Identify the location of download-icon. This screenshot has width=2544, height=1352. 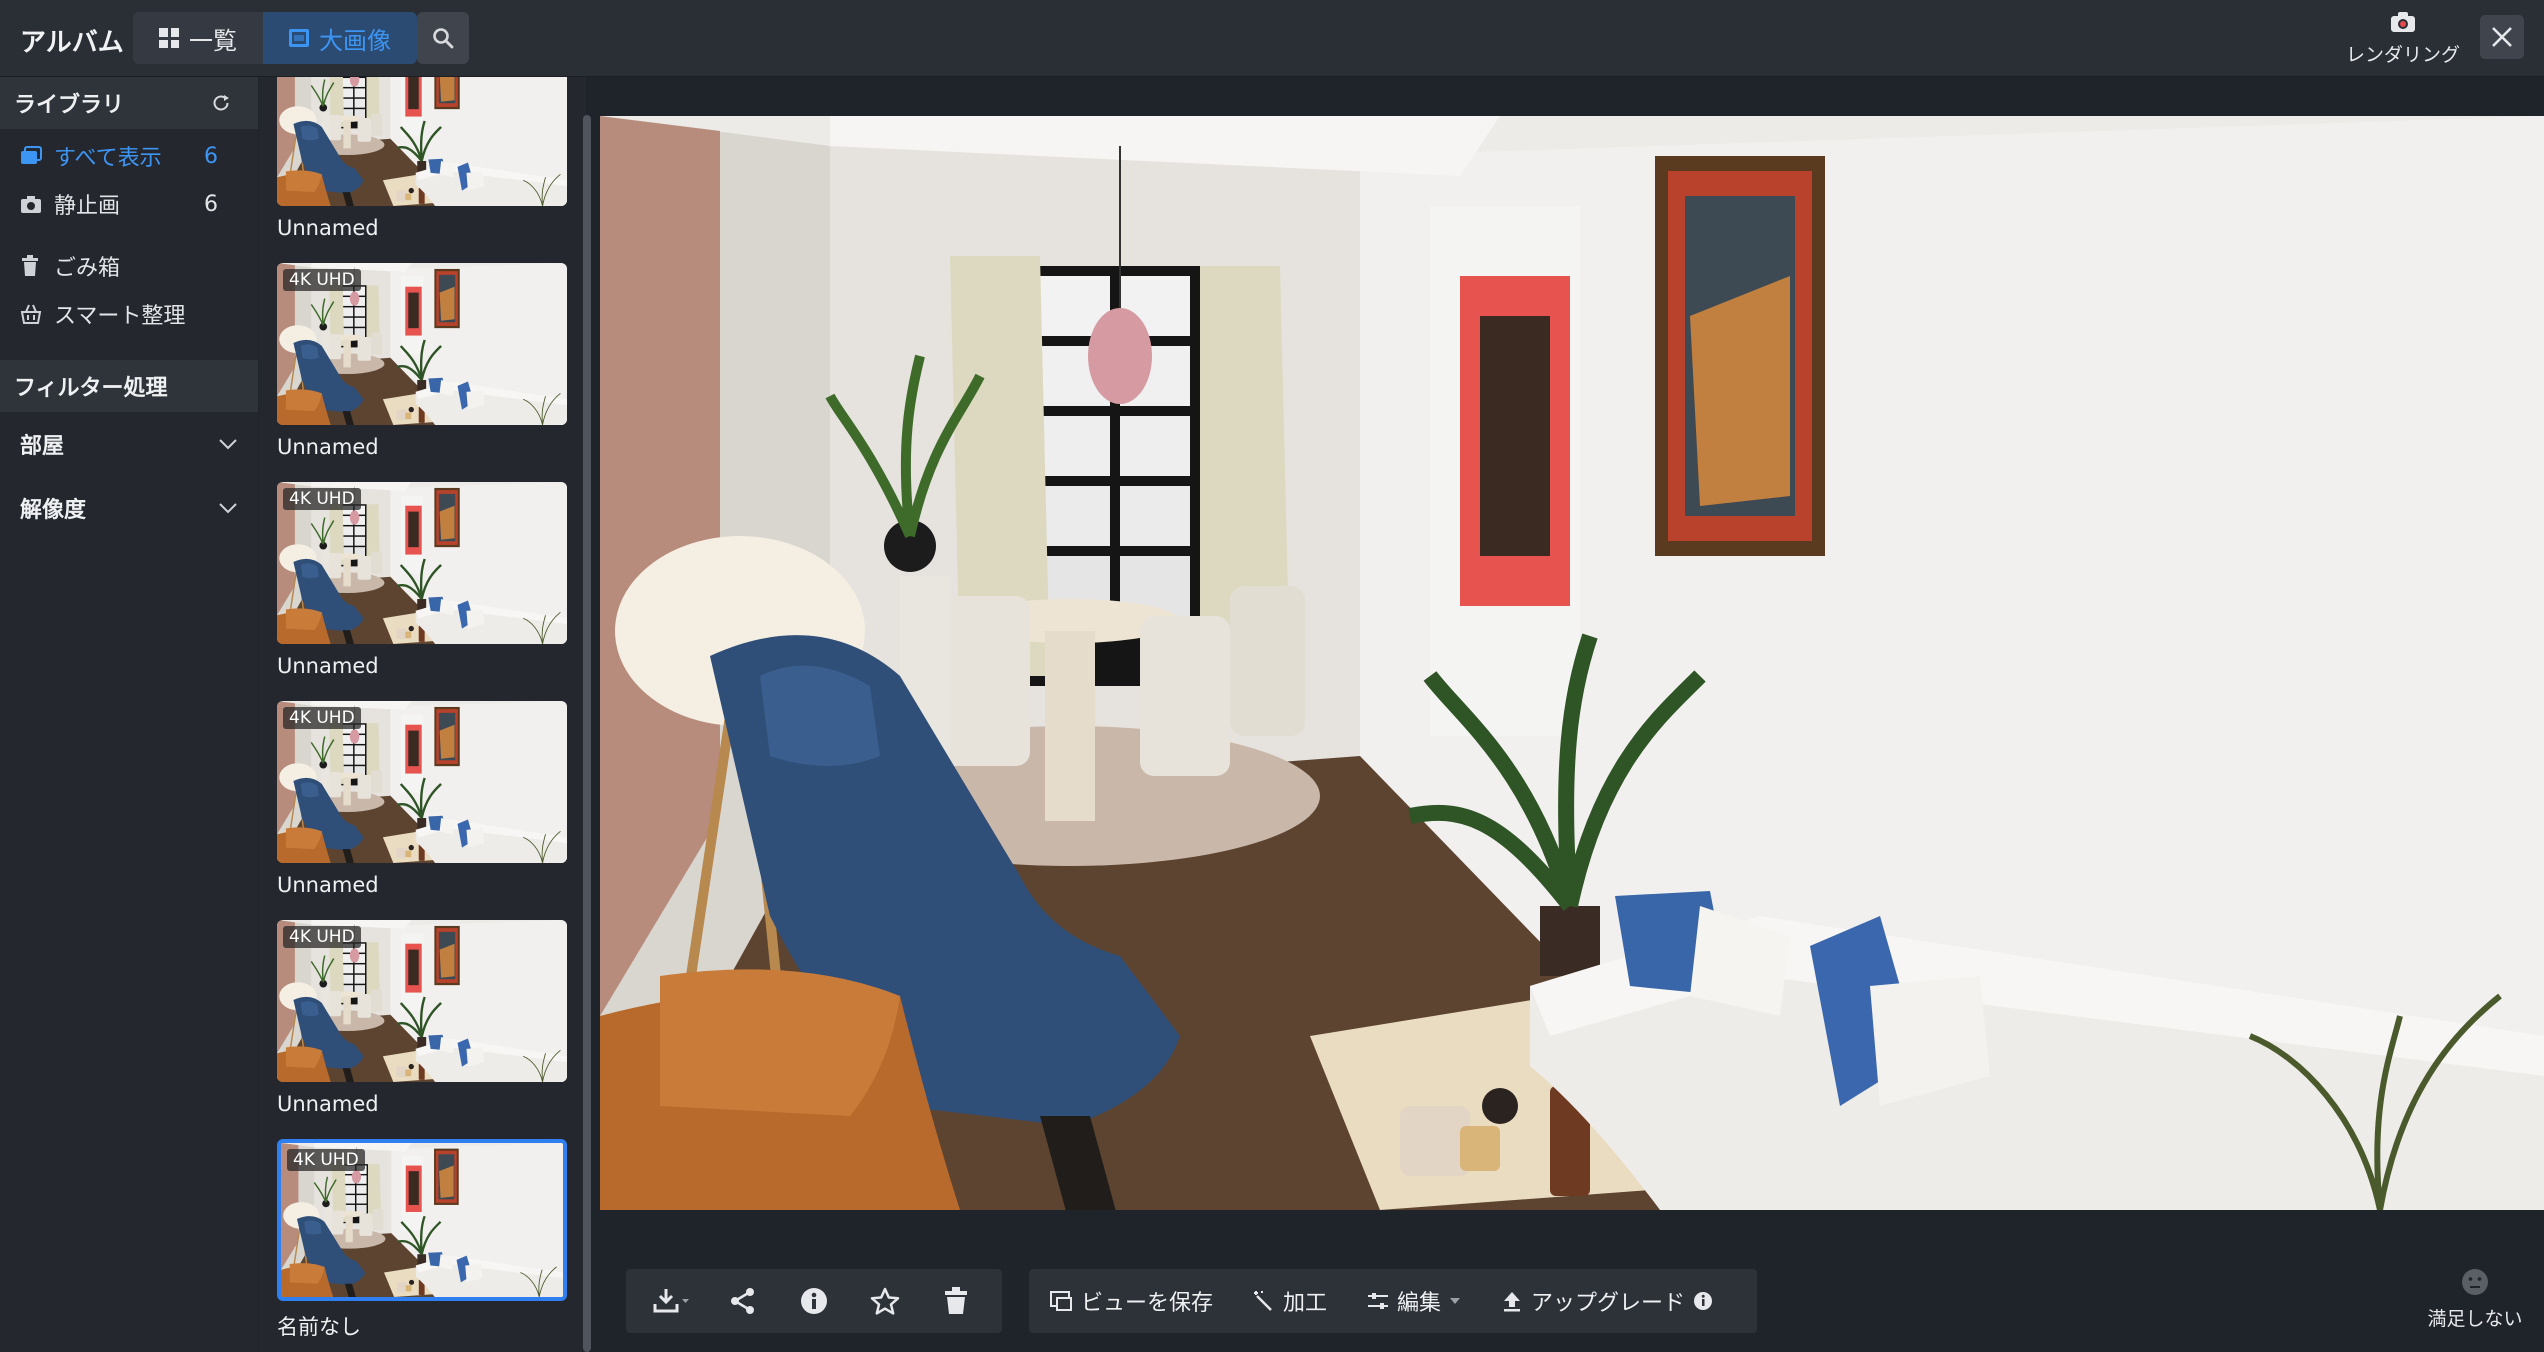
(671, 1301).